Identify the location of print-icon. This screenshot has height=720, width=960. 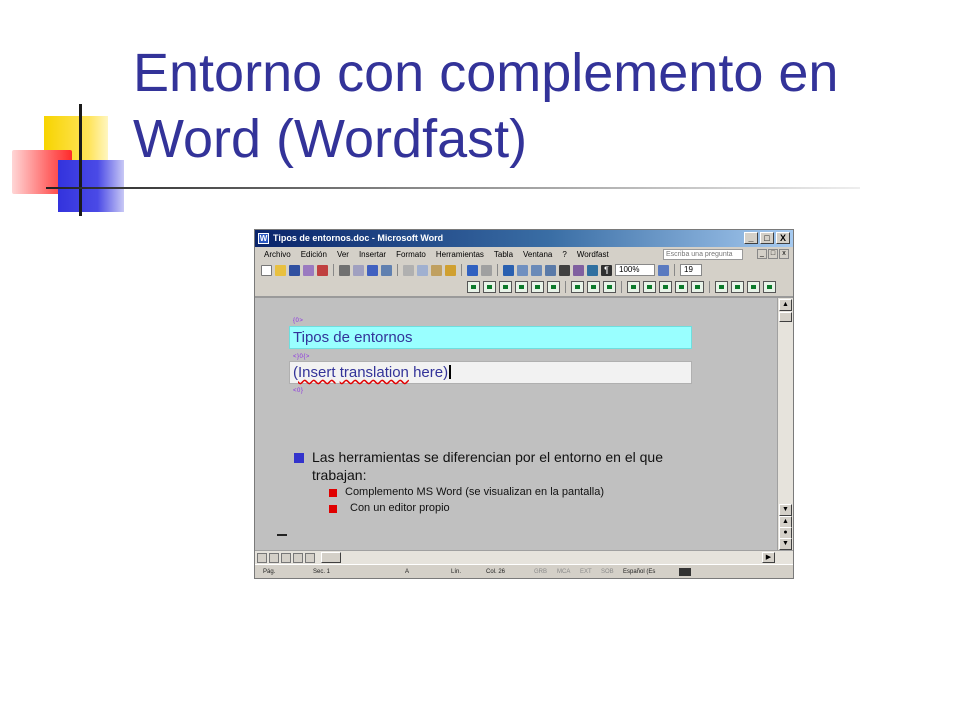
(344, 270).